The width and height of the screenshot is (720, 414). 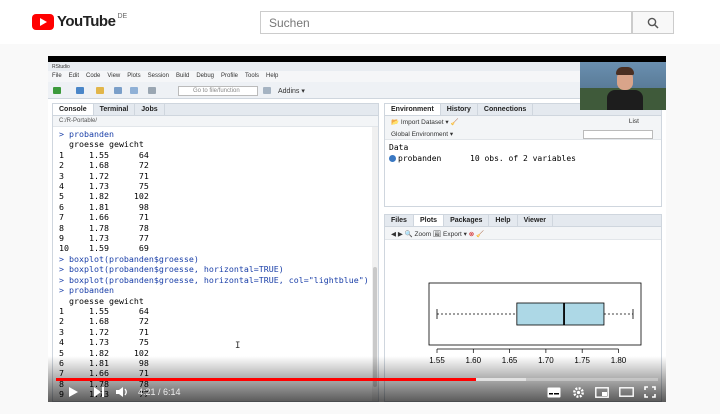 I want to click on goto-file-input: Go to file/function, so click(x=218, y=91).